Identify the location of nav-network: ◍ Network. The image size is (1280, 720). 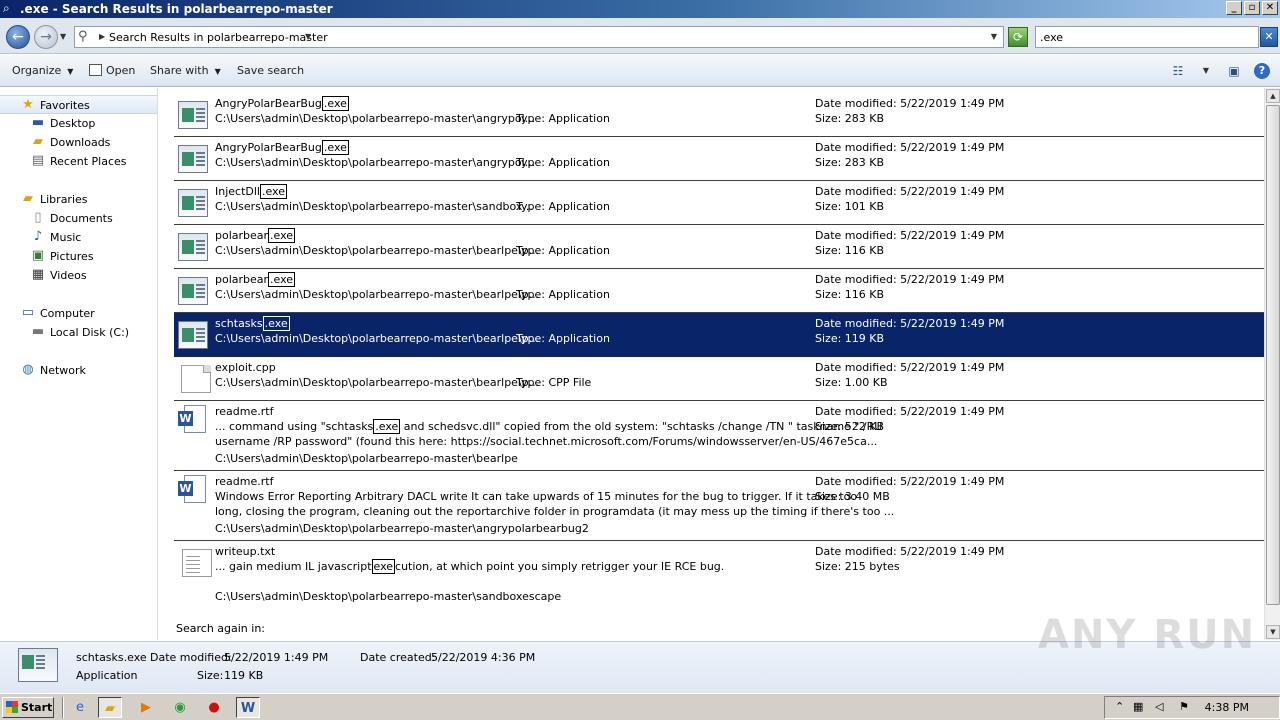
(78, 370).